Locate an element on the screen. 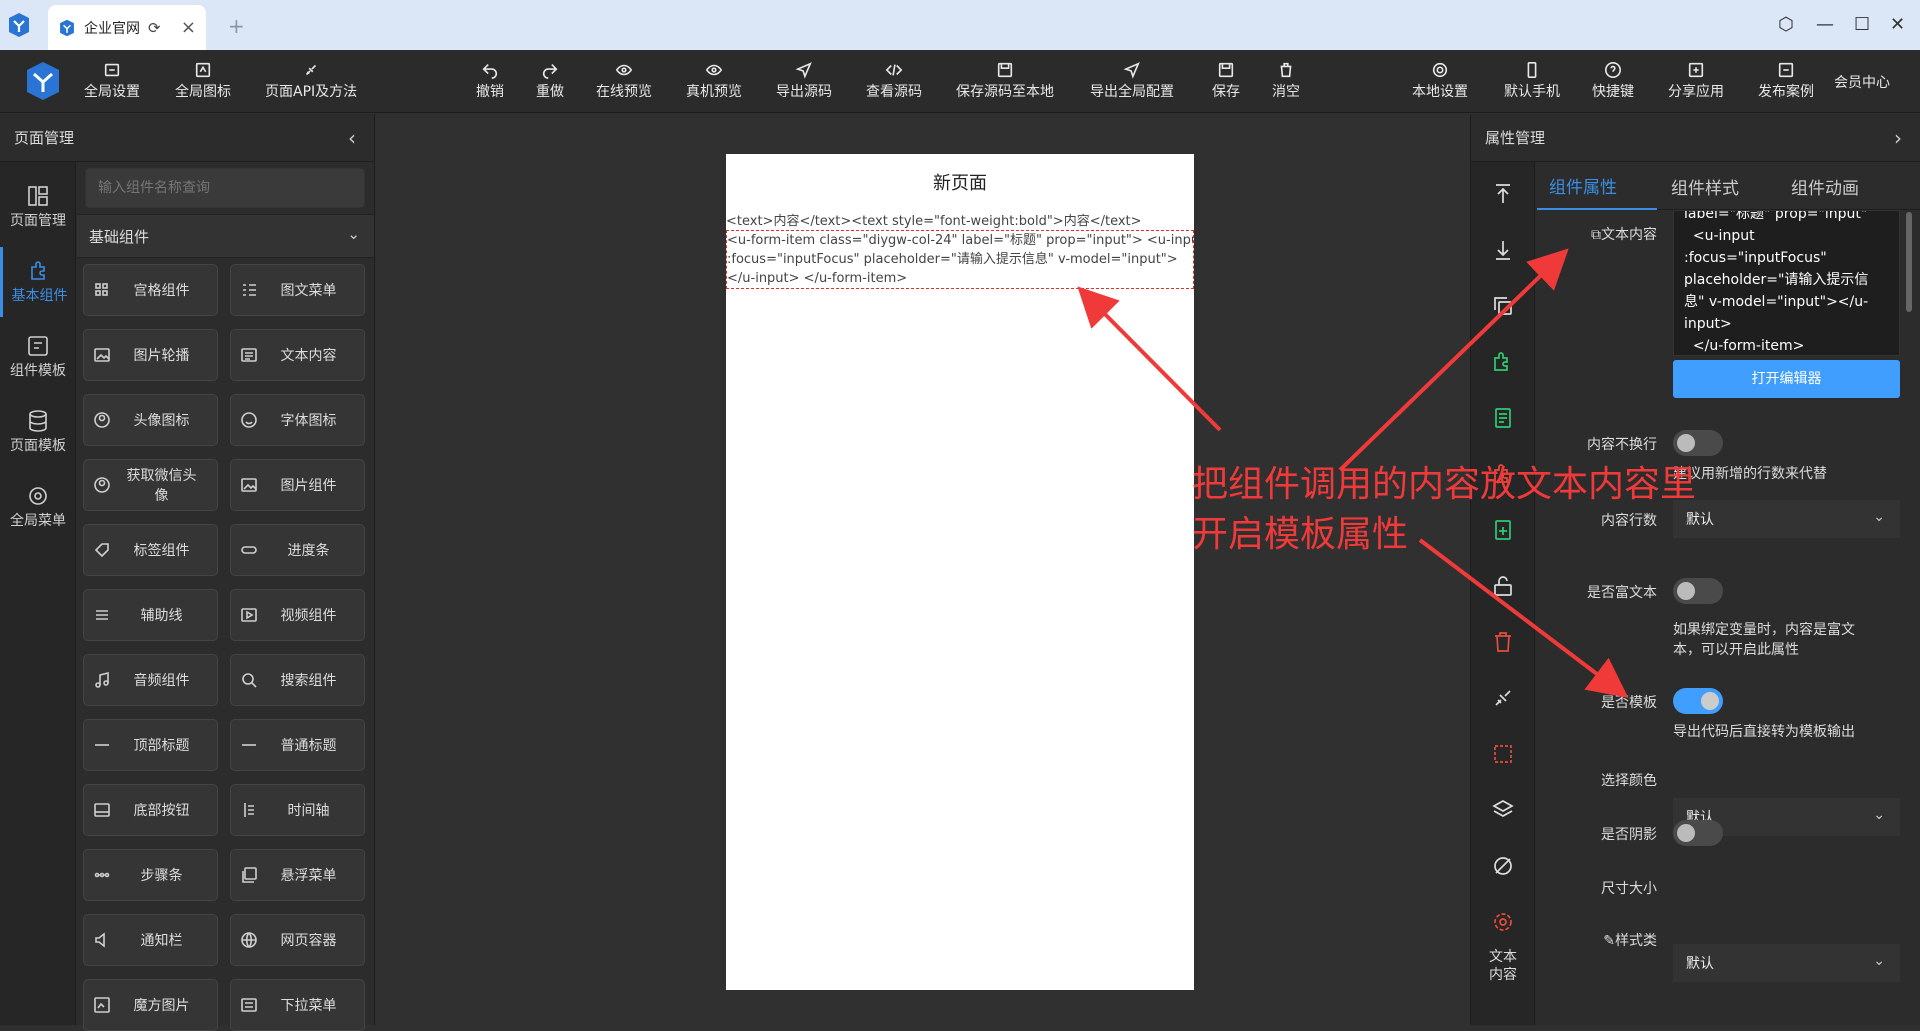 The height and width of the screenshot is (1031, 1920). component-item: 步骤条 is located at coordinates (150, 875).